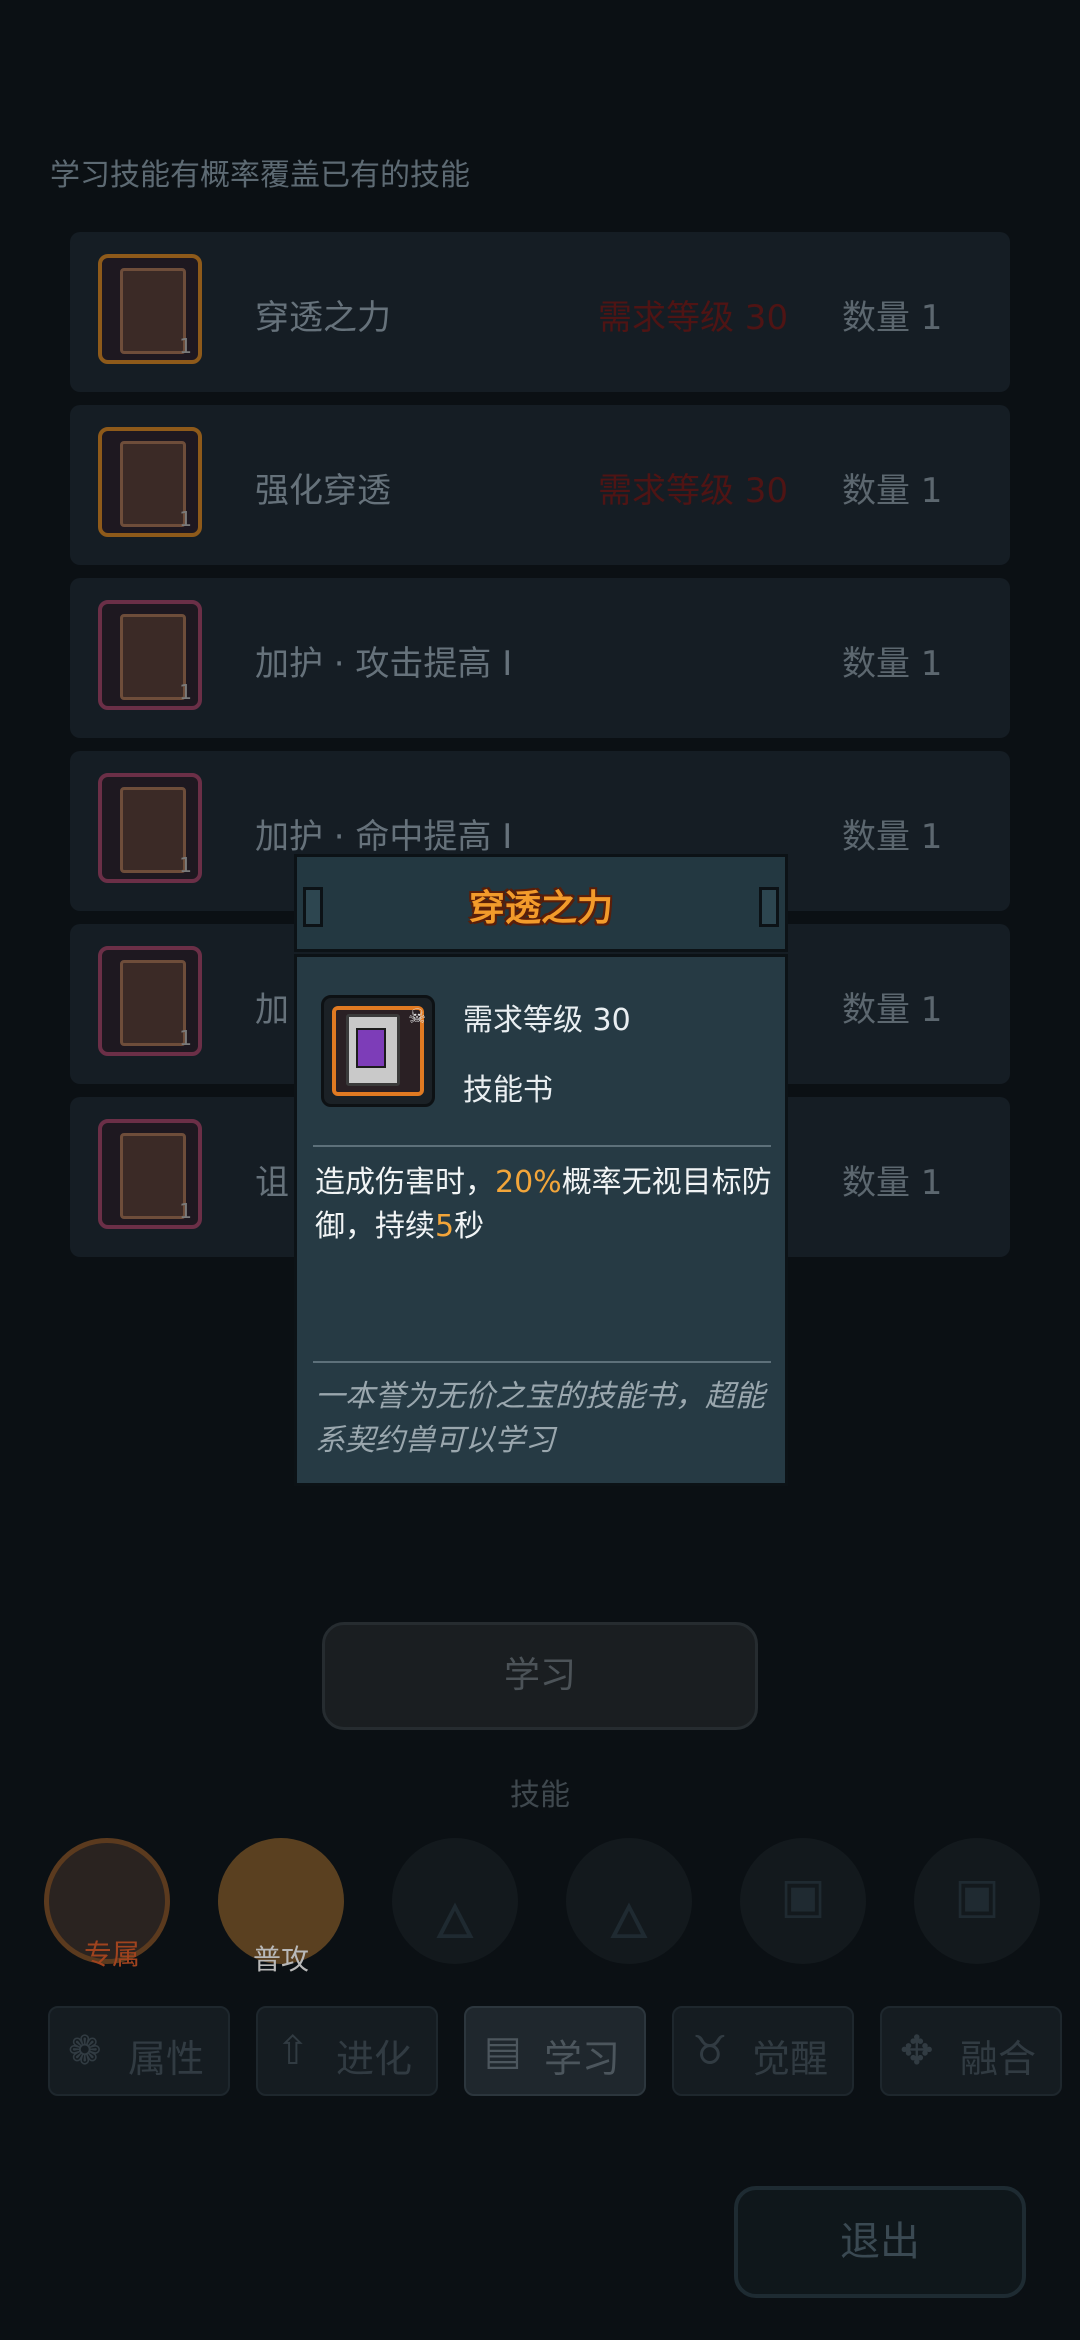 Image resolution: width=1080 pixels, height=2340 pixels. I want to click on tab-label: 觉醒, so click(790, 2059).